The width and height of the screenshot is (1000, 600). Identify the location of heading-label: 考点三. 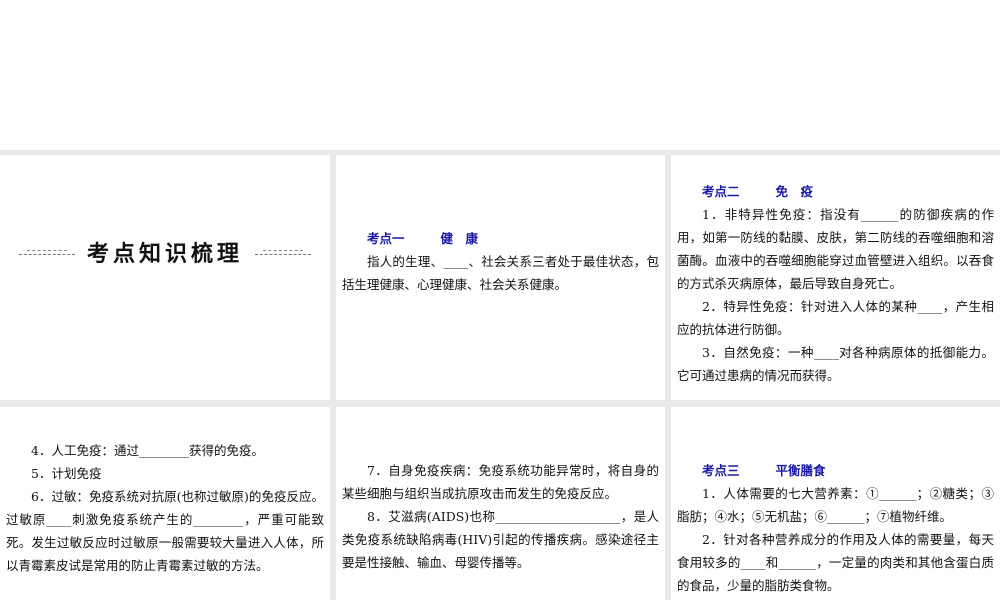
(721, 470).